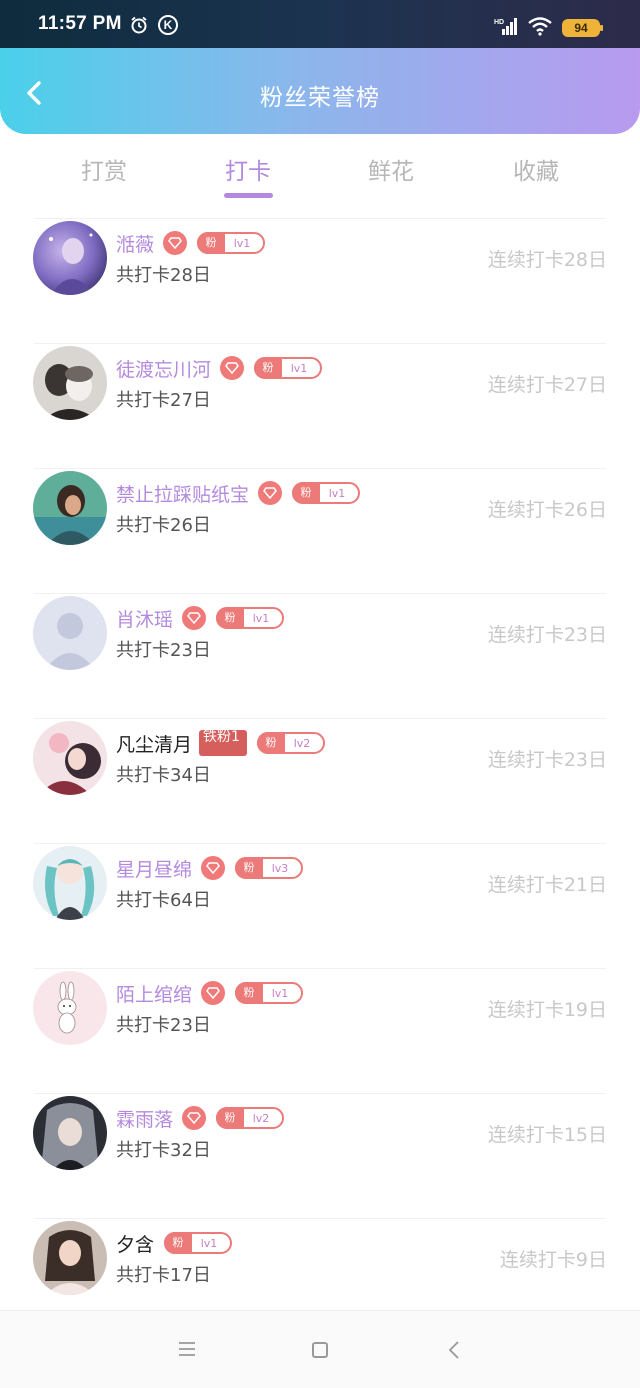 The height and width of the screenshot is (1388, 640). I want to click on tab-daka: 打卡, so click(248, 169).